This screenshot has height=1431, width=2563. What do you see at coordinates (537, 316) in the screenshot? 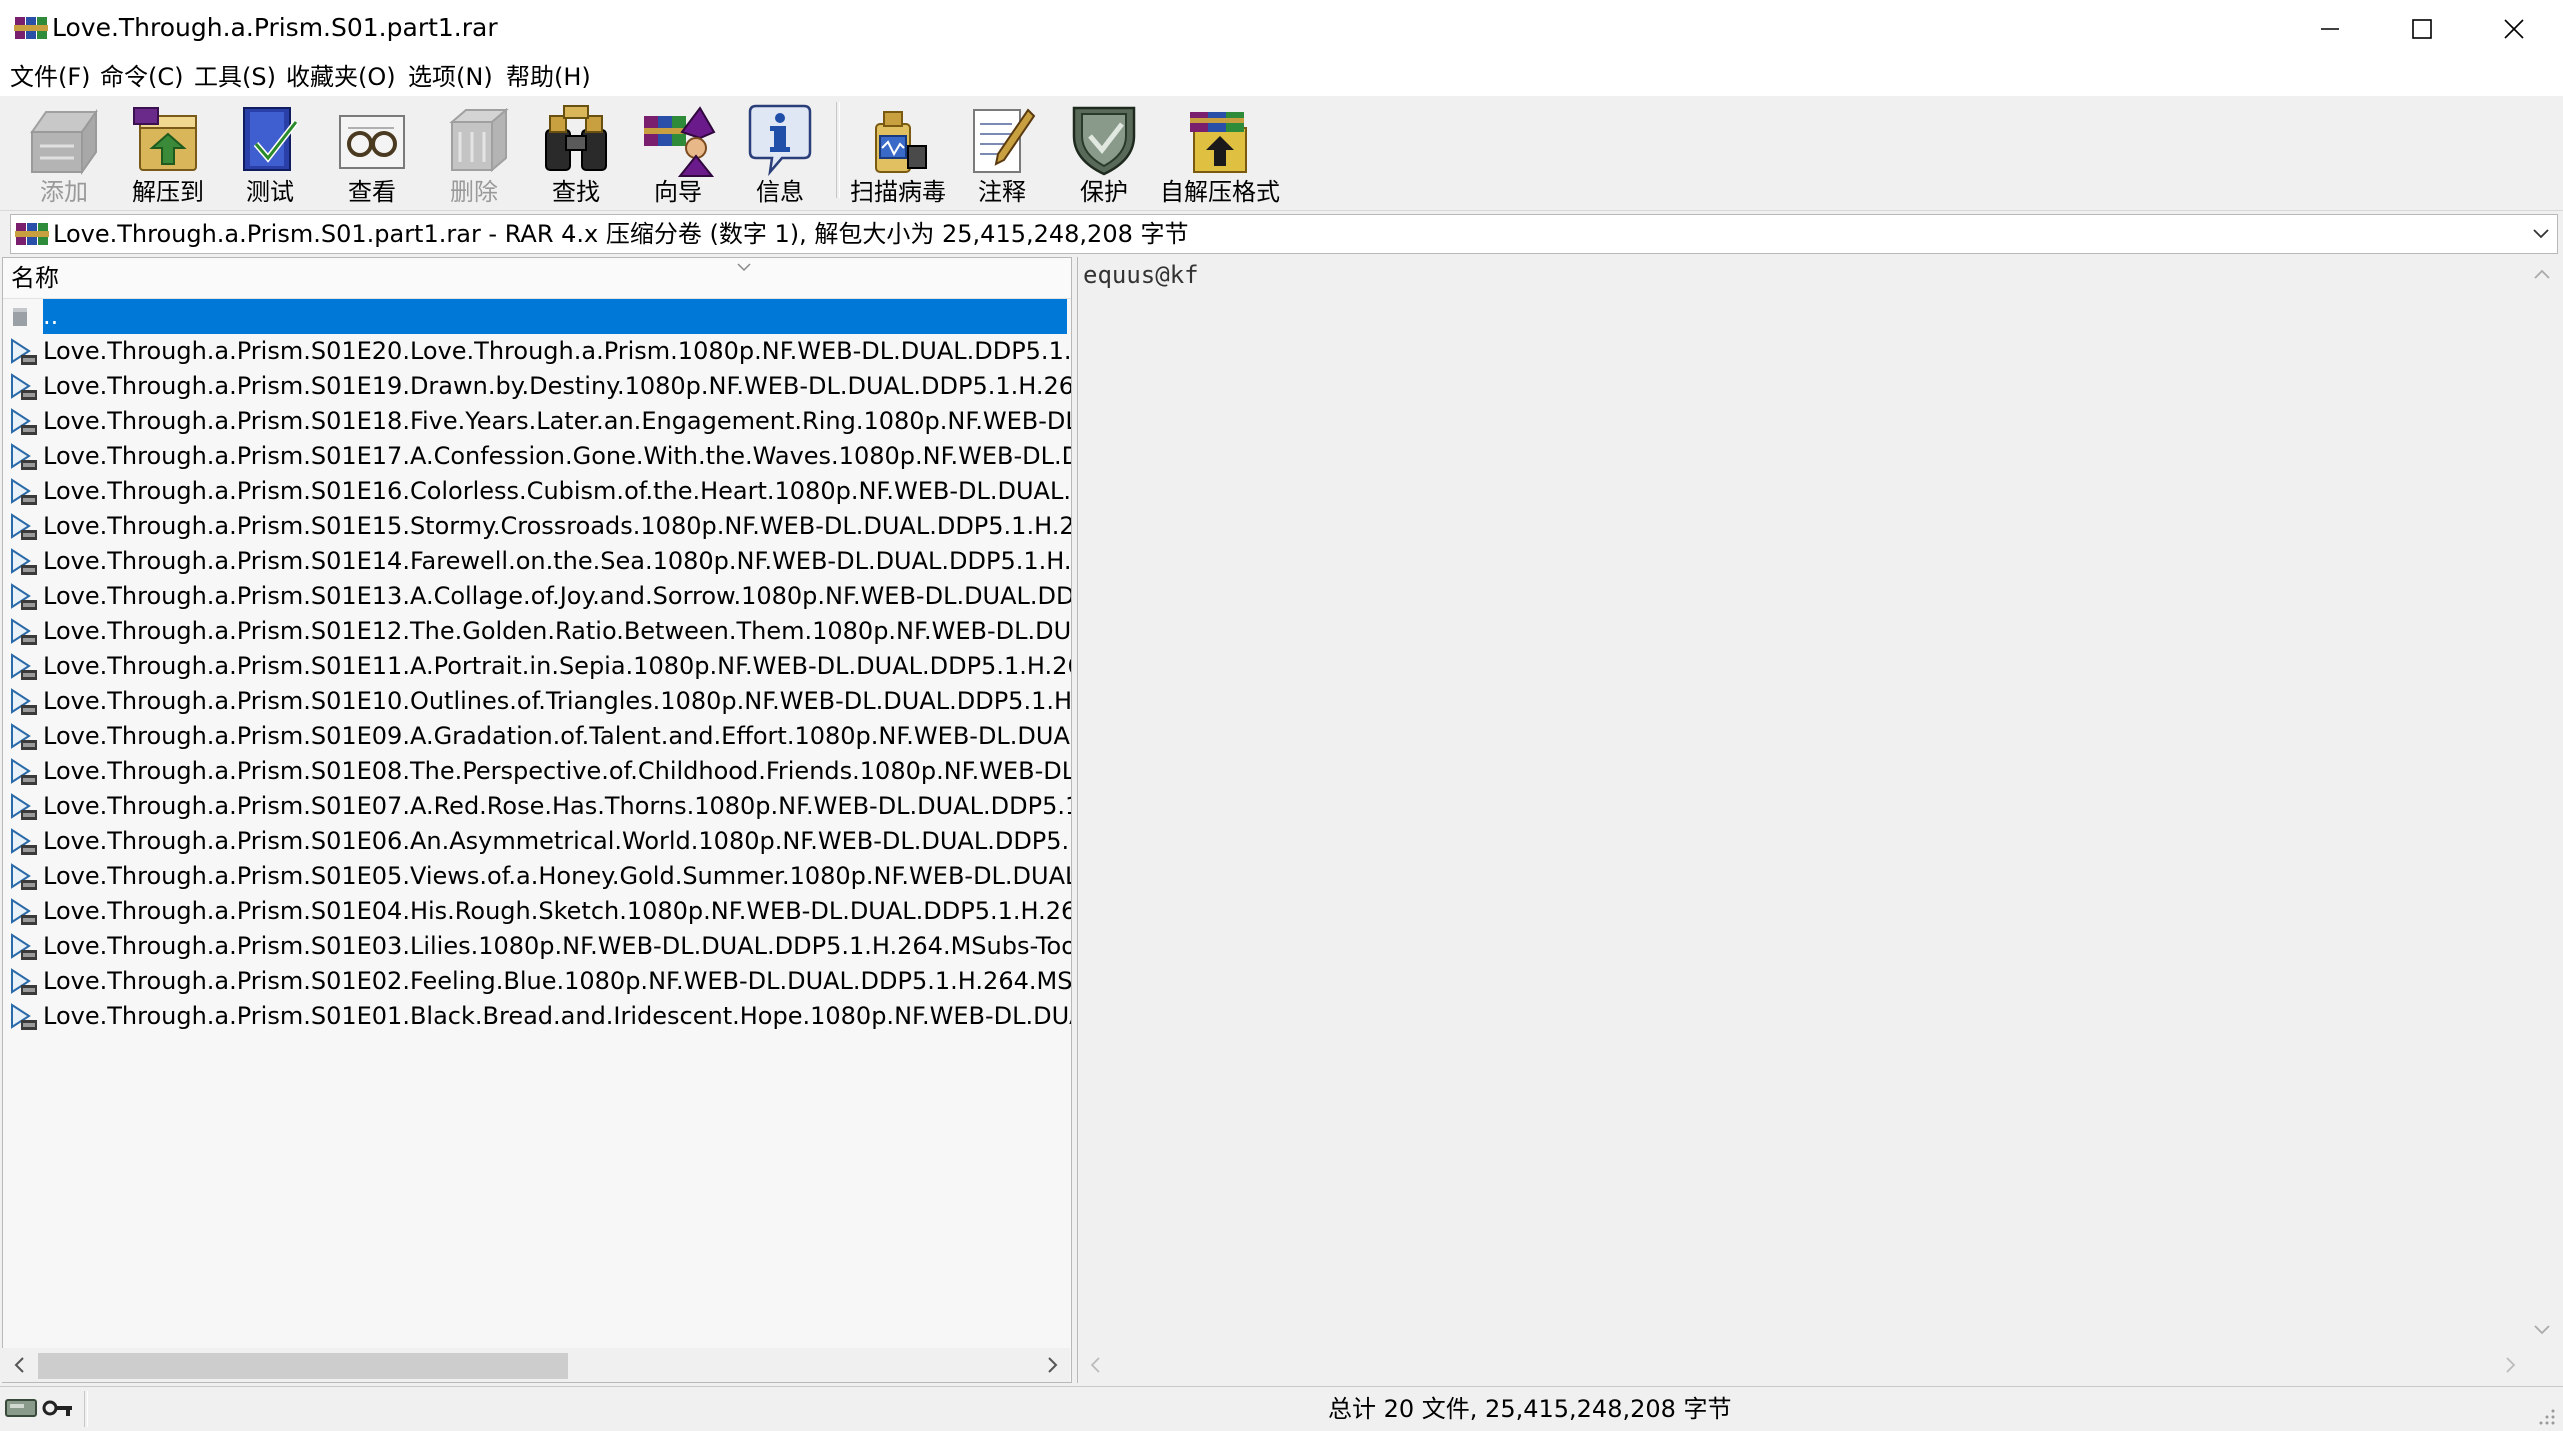
I see `list-item-parent-folder: ..` at bounding box center [537, 316].